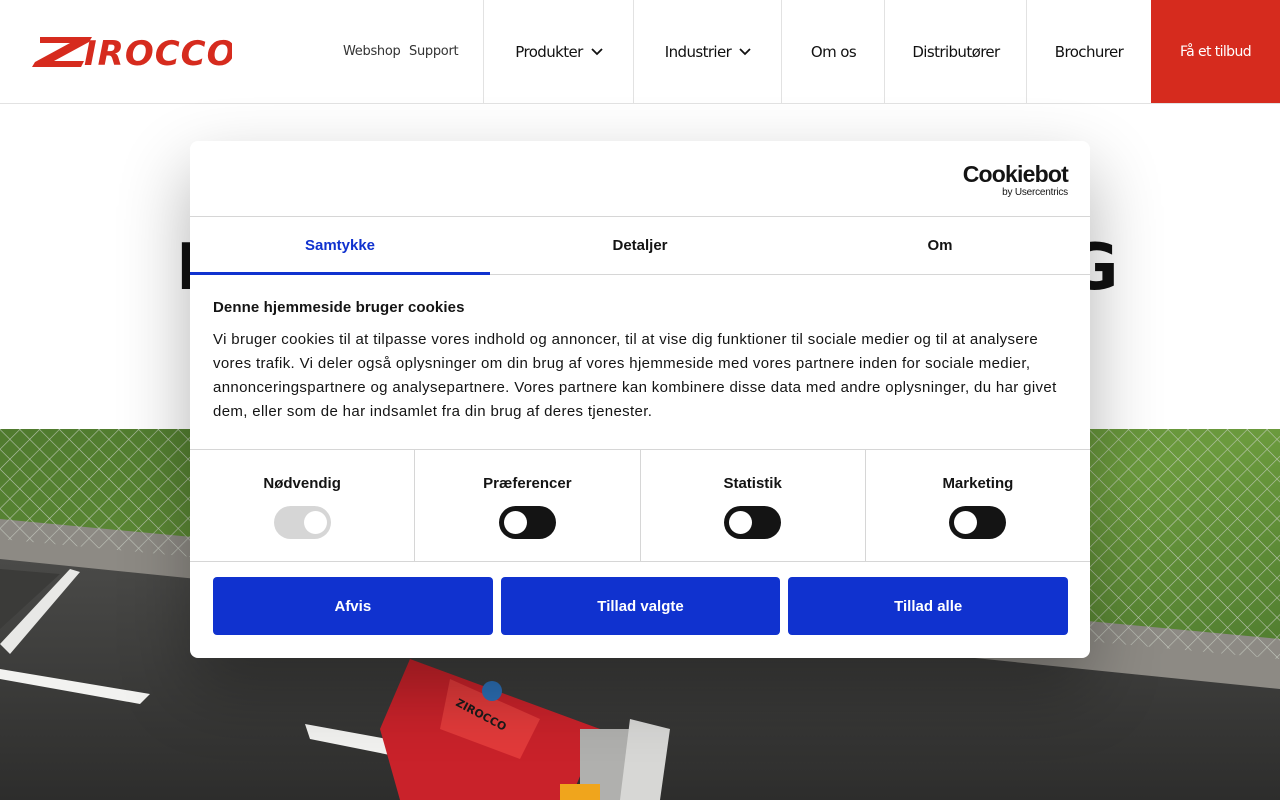 The width and height of the screenshot is (1280, 800). Describe the element at coordinates (752, 483) in the screenshot. I see `category-label: Statistik` at that location.